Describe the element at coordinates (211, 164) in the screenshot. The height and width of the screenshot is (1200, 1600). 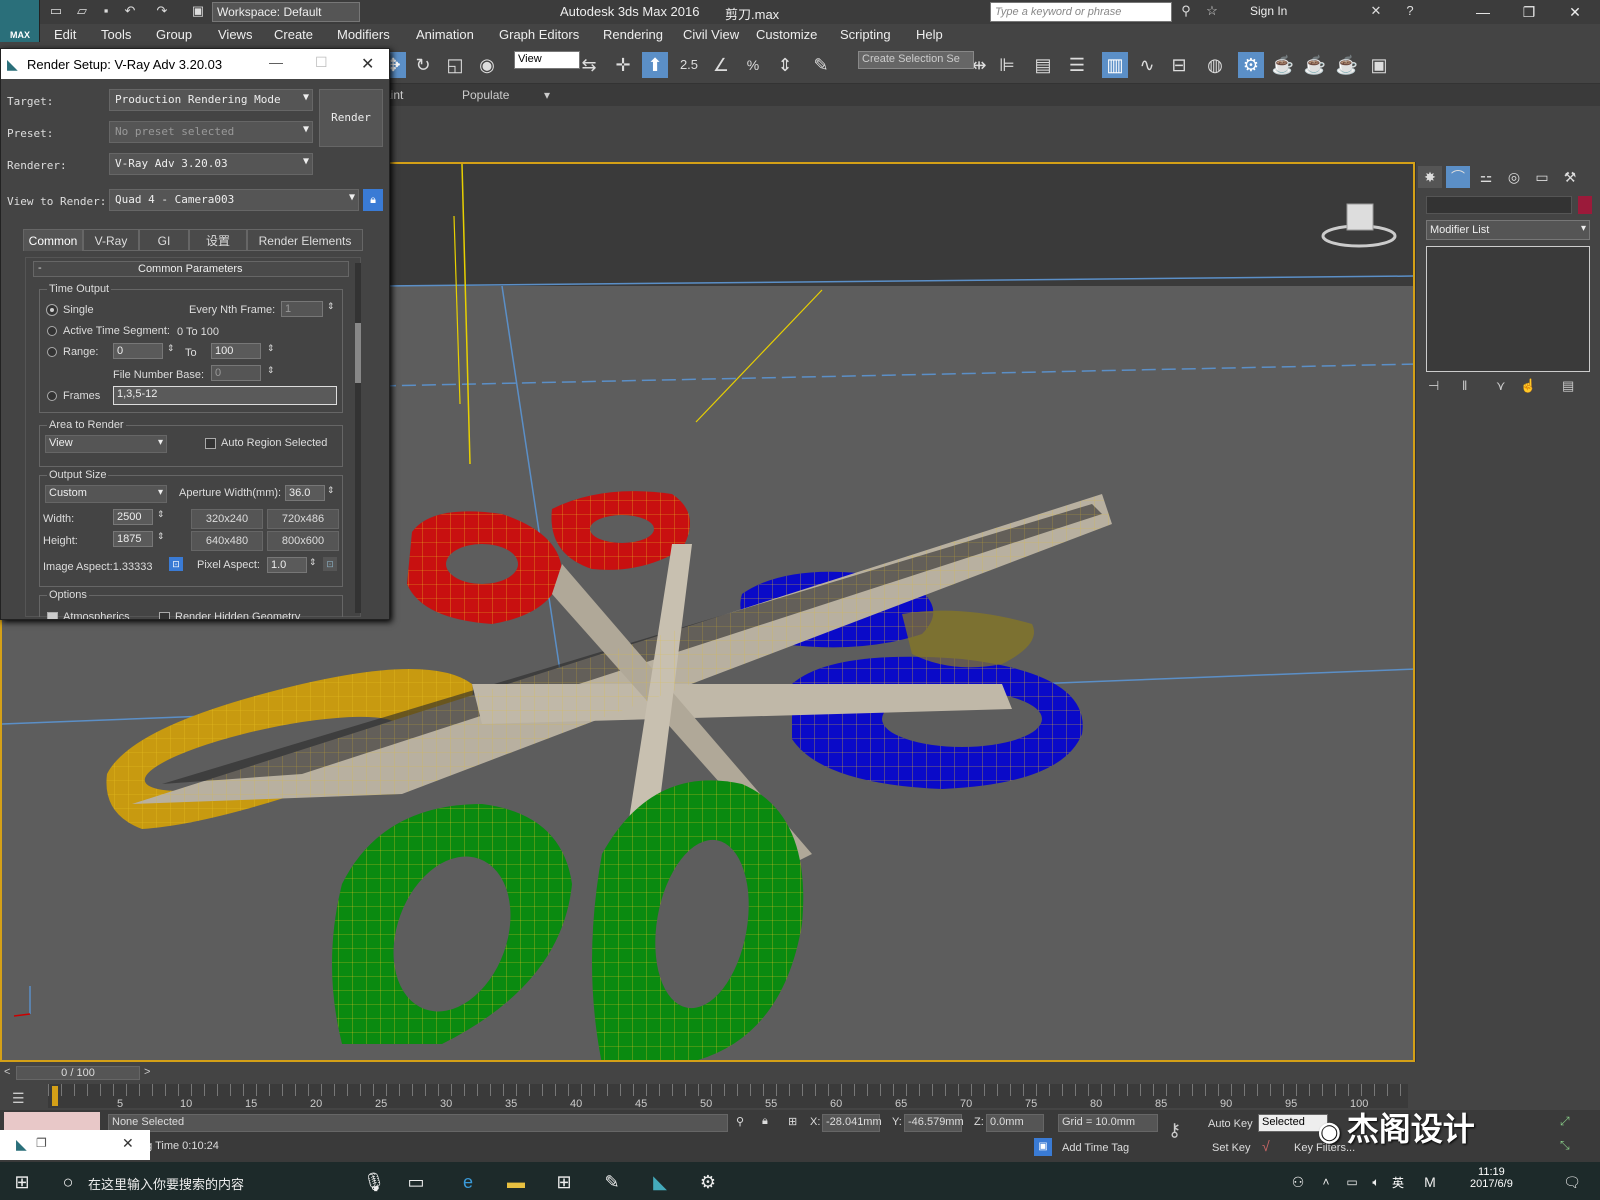
I see `renderer-dropdown: V-Ray Adv 3.20.03 ▼` at that location.